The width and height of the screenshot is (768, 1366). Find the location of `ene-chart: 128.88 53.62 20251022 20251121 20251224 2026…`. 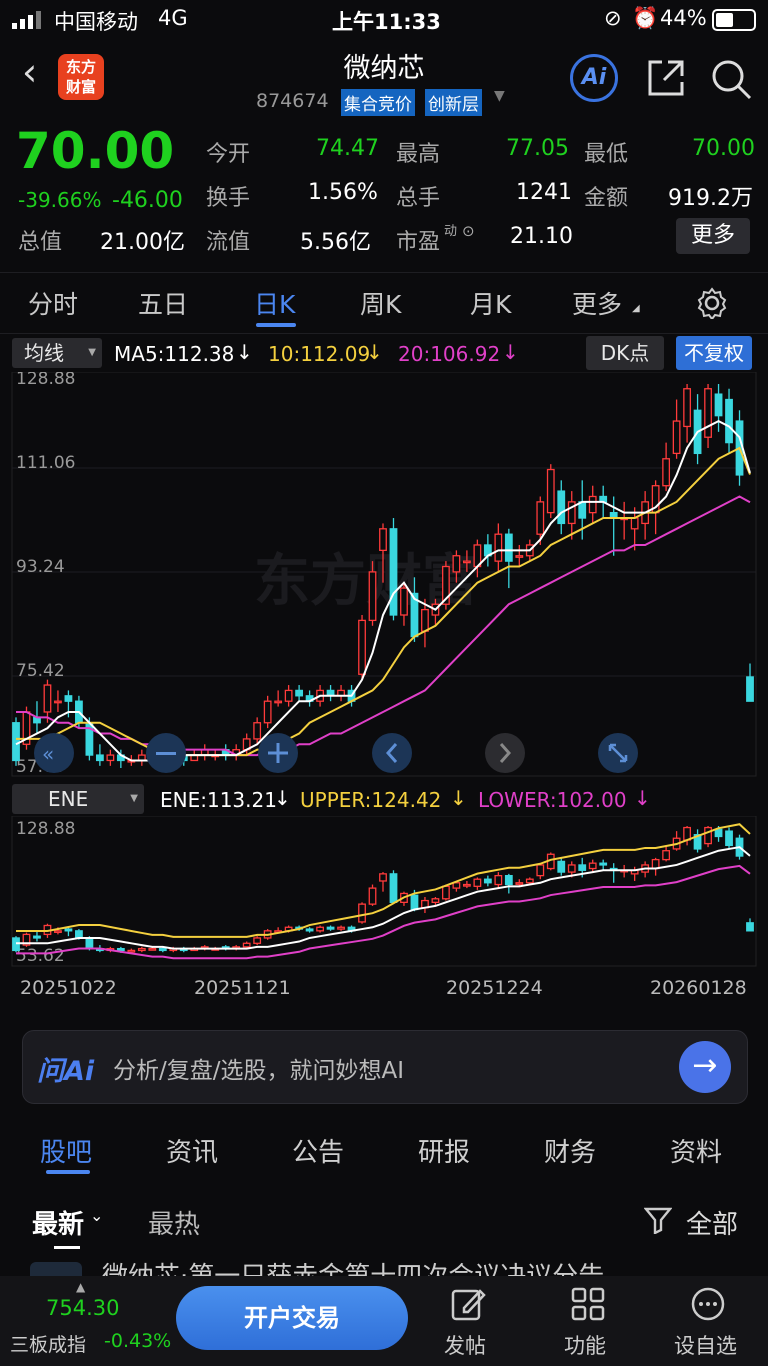

ene-chart: 128.88 53.62 20251022 20251121 20251224 2026… is located at coordinates (384, 916).